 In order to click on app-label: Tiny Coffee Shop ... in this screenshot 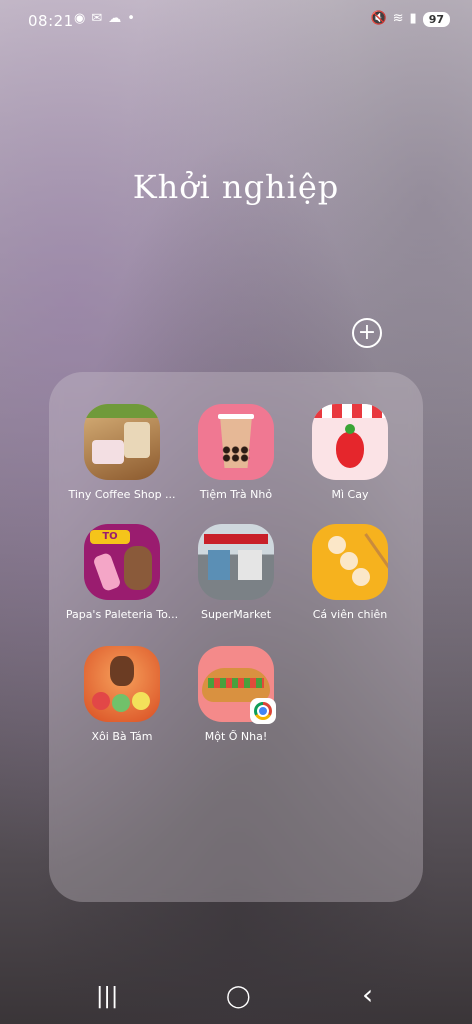, I will do `click(122, 494)`.